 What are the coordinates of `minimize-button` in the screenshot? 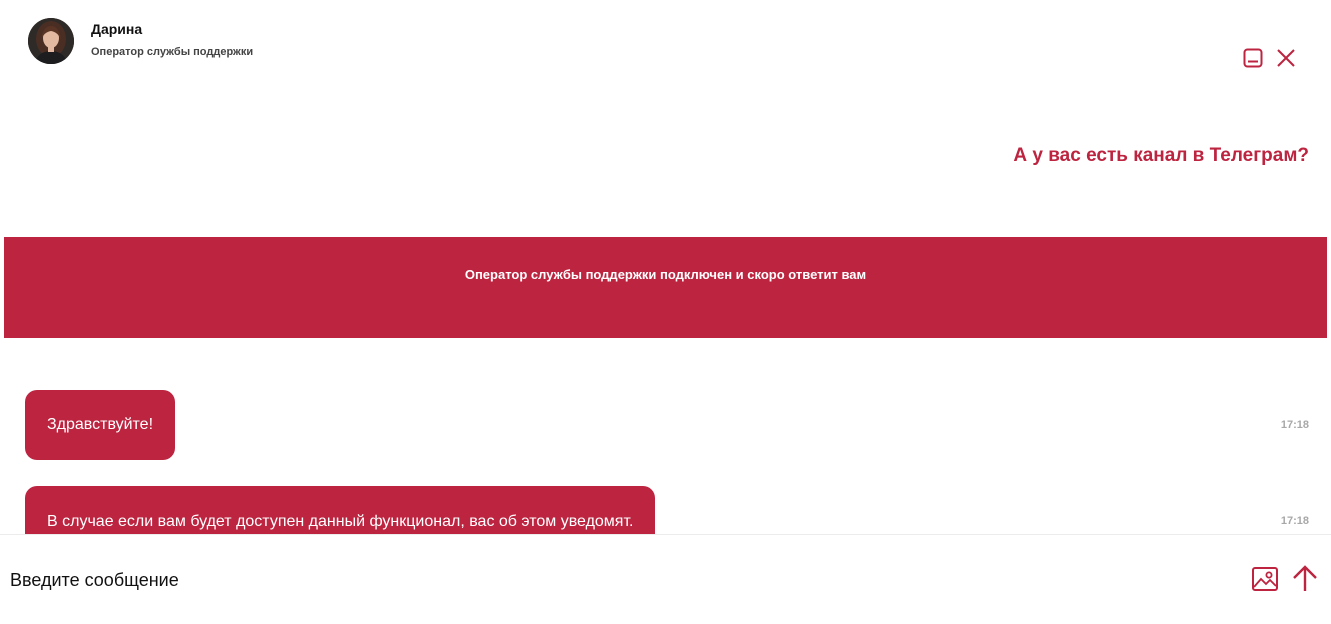 It's located at (1253, 58).